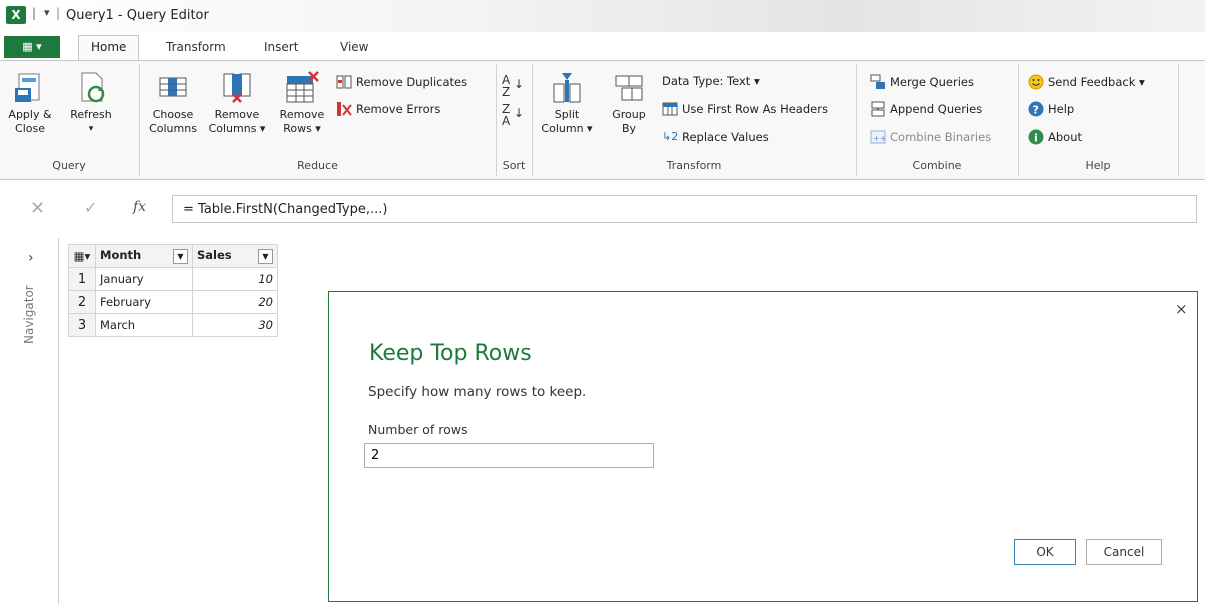 This screenshot has height=604, width=1205. What do you see at coordinates (388, 109) in the screenshot?
I see `remove-errors-button: Remove Errors` at bounding box center [388, 109].